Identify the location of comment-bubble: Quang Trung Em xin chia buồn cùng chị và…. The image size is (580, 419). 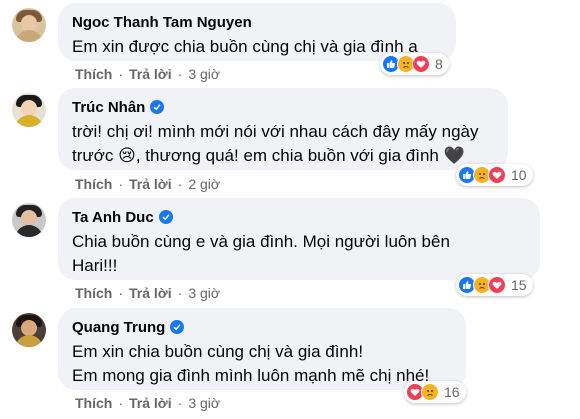
(262, 349).